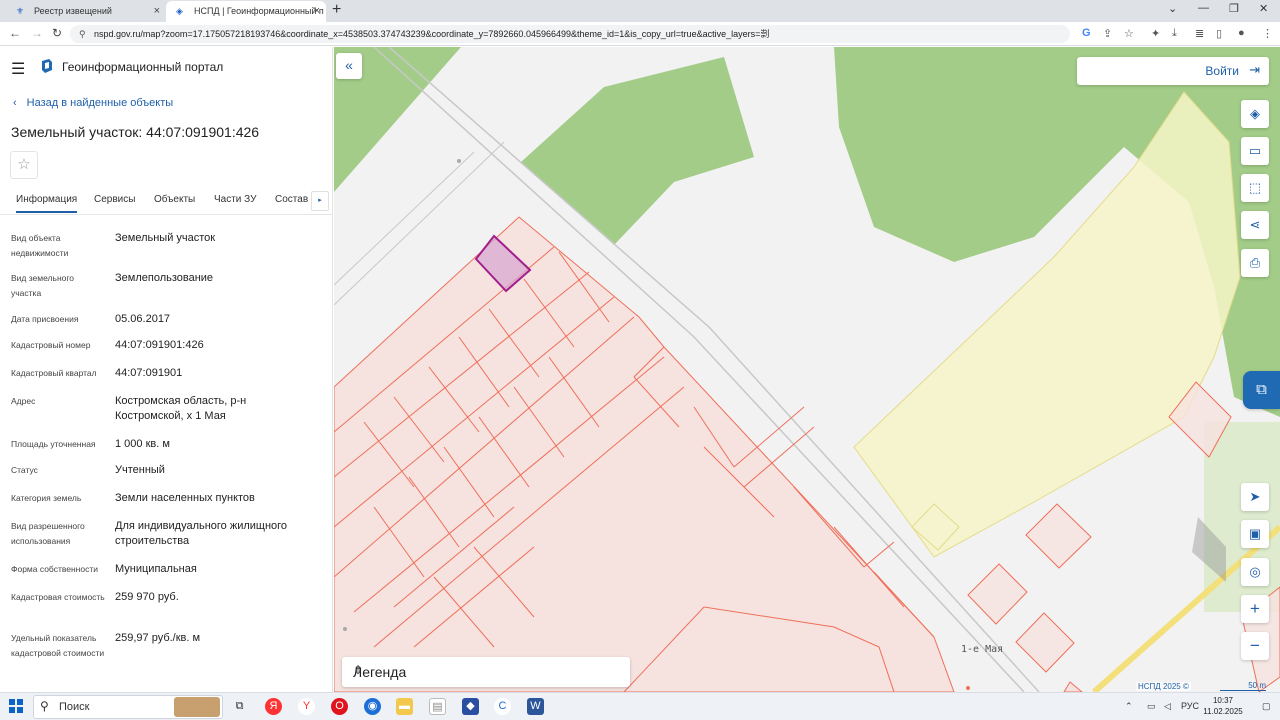  I want to click on minimap-icon: ▣, so click(1255, 534).